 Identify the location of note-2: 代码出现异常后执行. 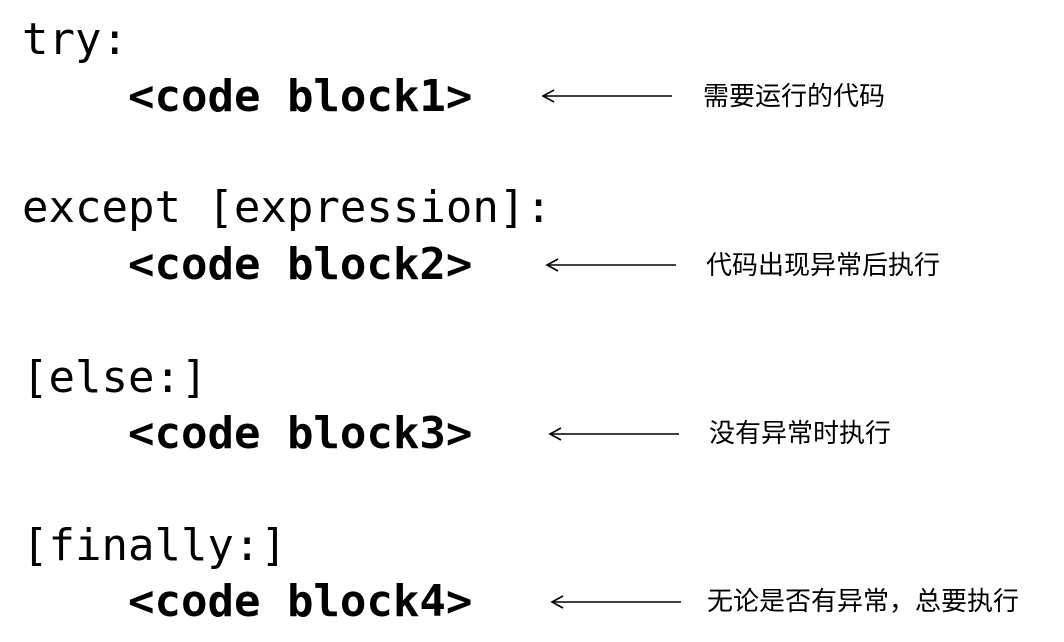
(823, 266).